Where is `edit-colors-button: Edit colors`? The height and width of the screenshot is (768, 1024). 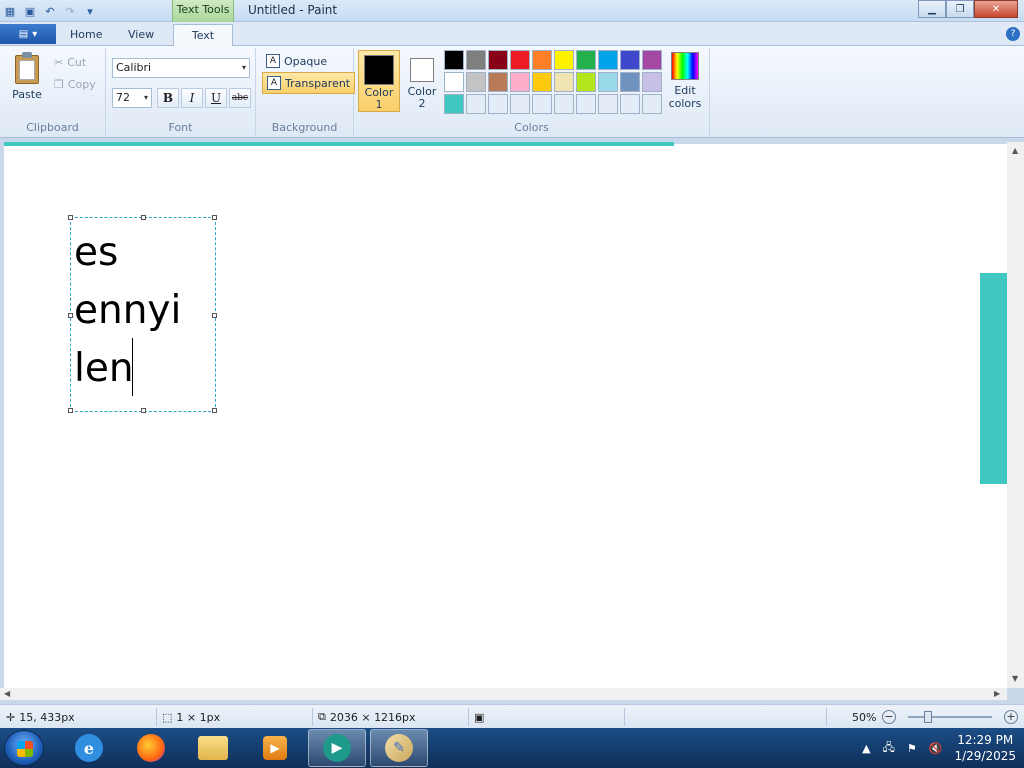 edit-colors-button: Edit colors is located at coordinates (685, 80).